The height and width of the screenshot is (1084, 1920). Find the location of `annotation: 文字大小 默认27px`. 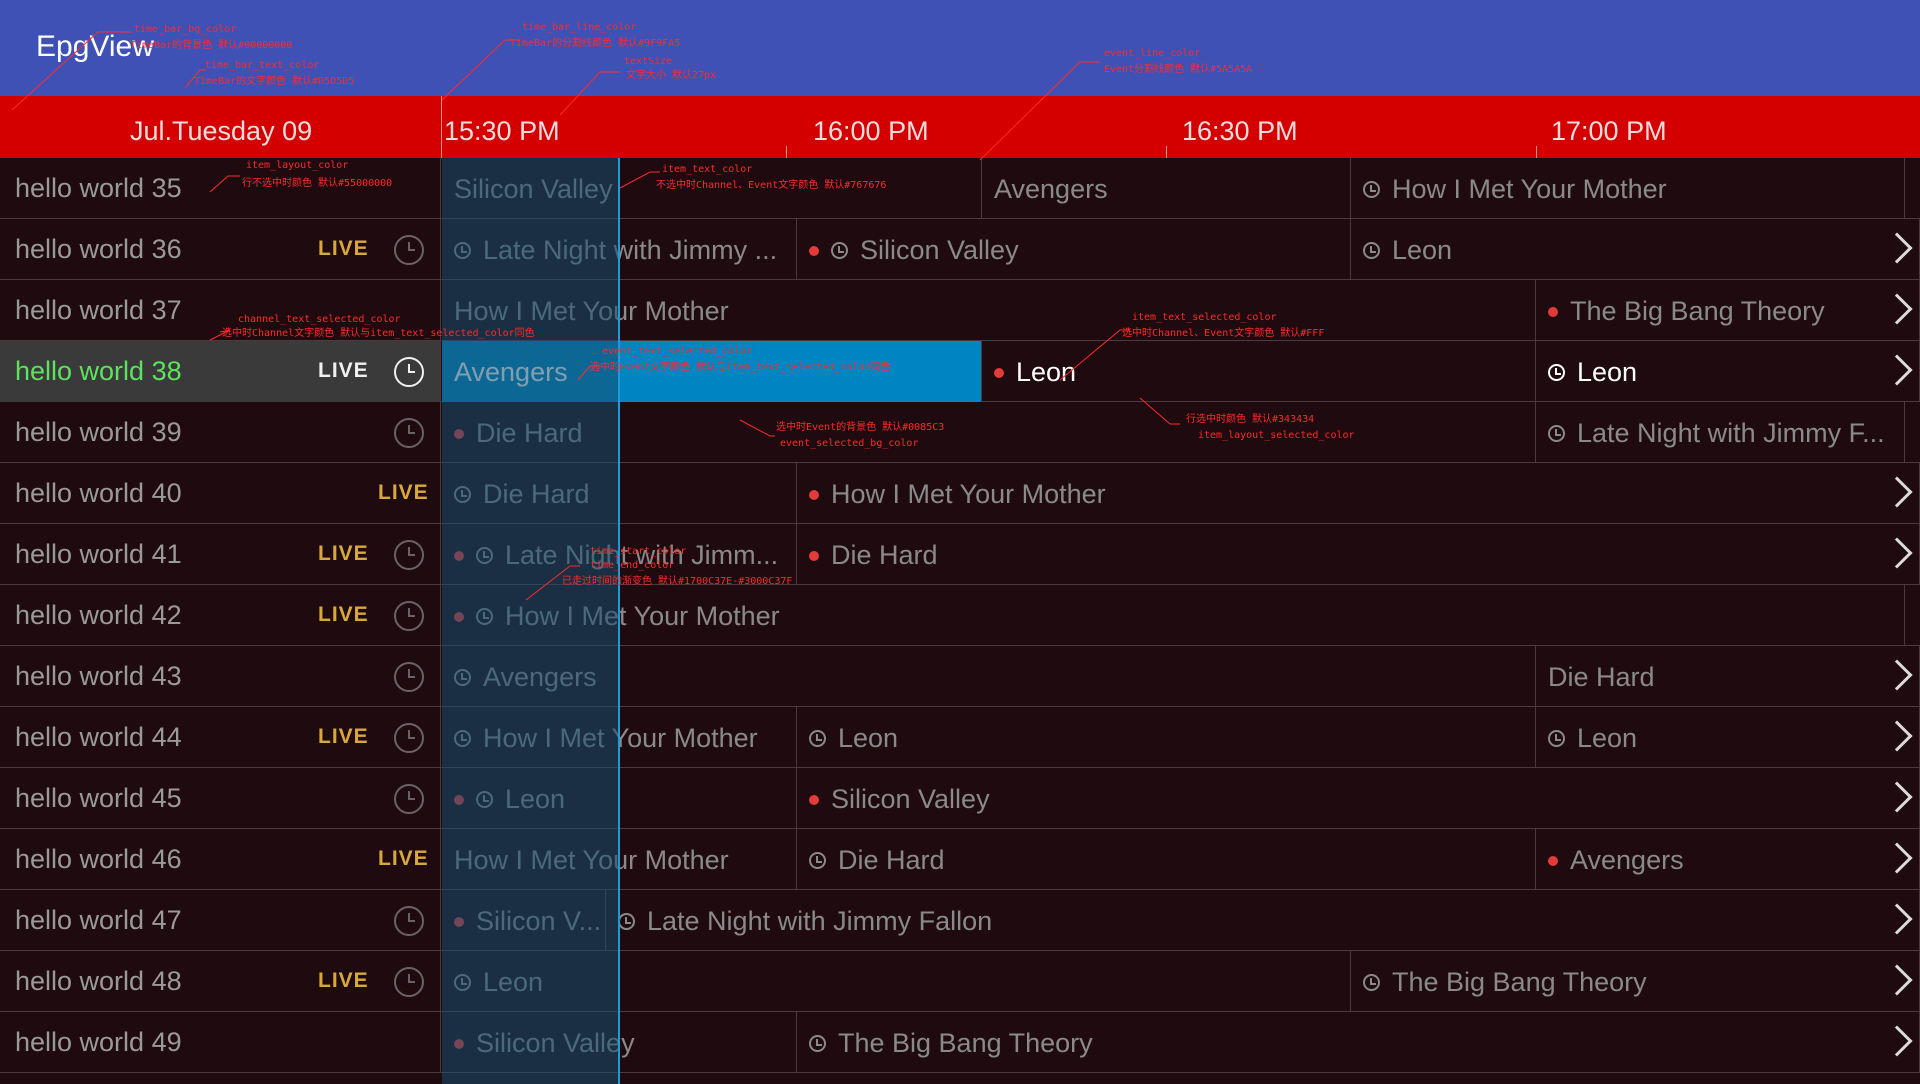

annotation: 文字大小 默认27px is located at coordinates (671, 75).